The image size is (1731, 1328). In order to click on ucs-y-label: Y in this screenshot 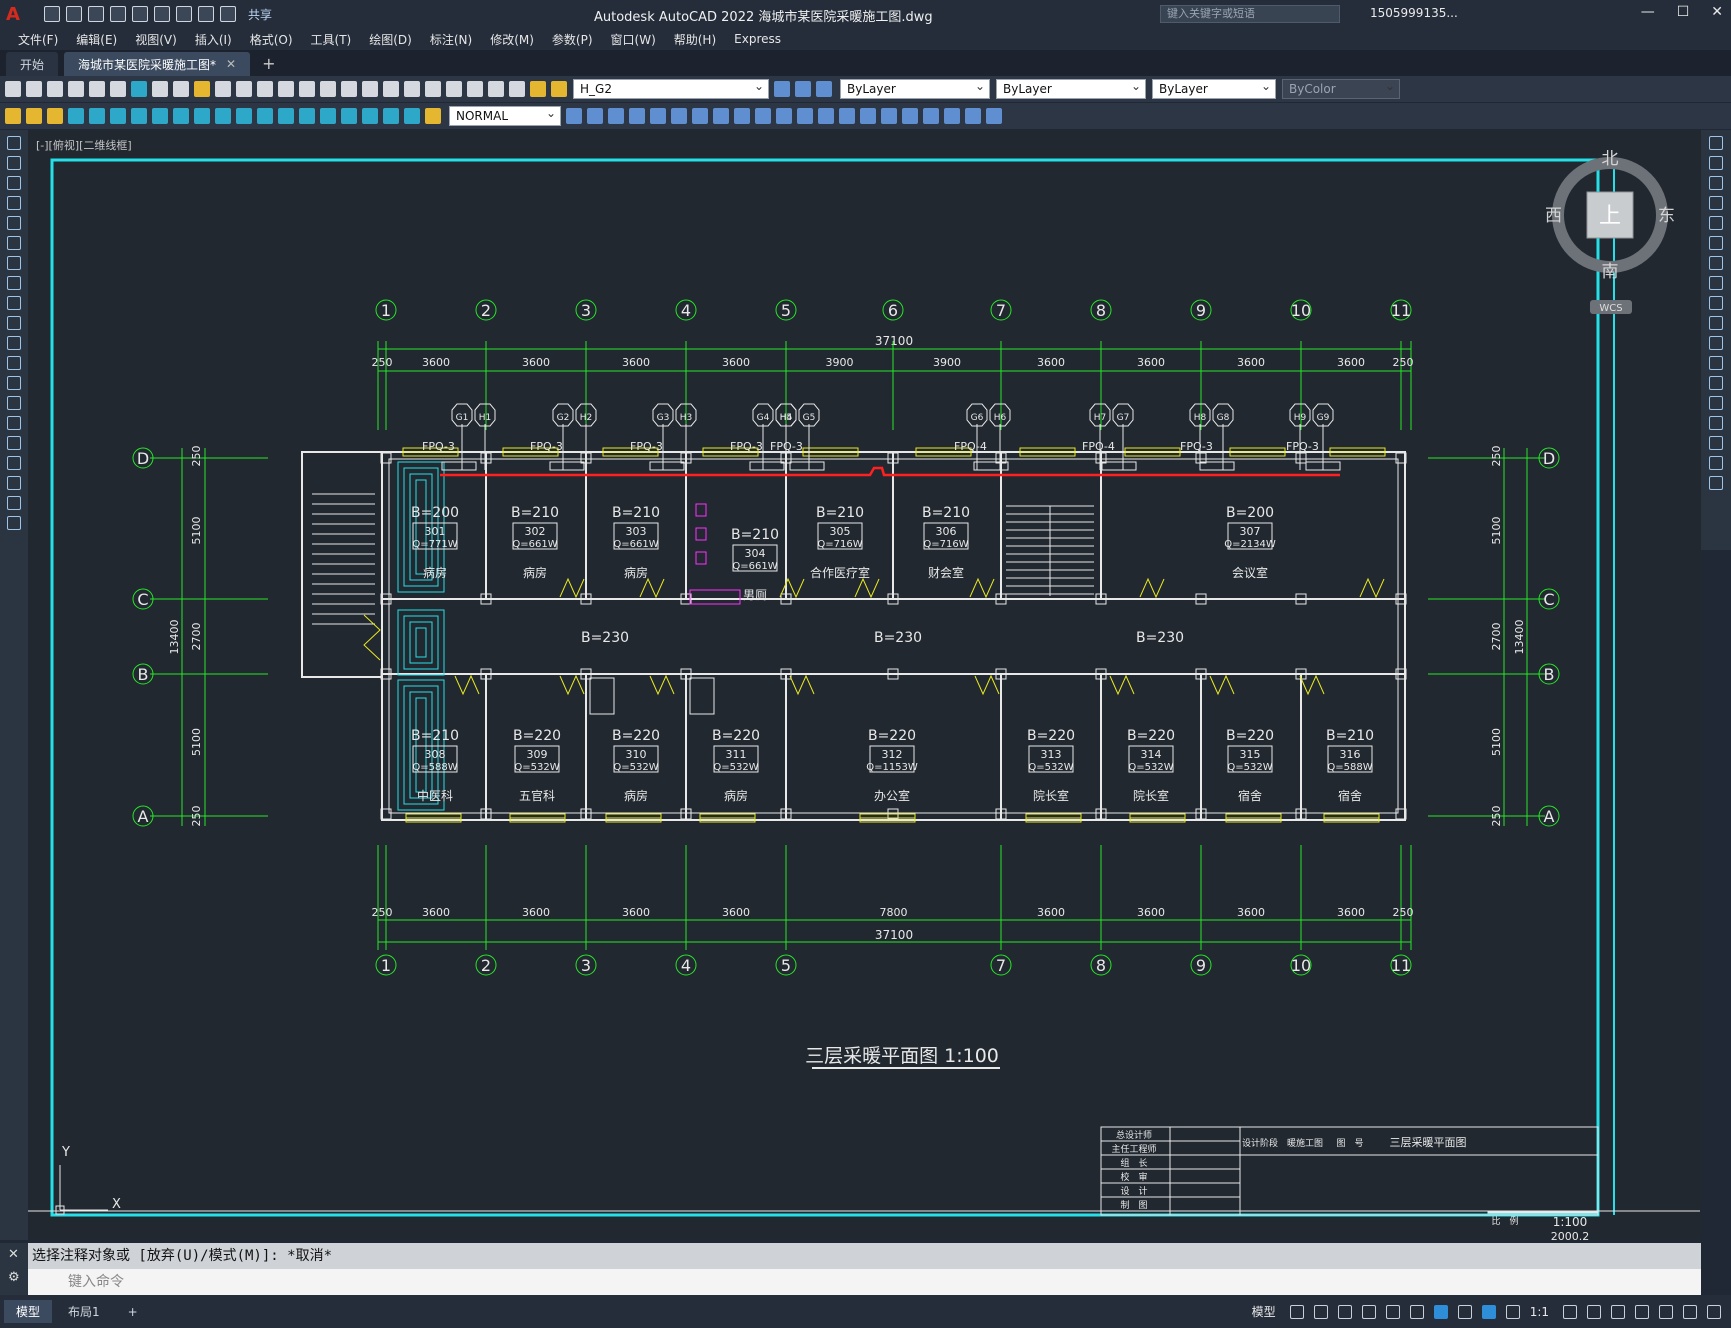, I will do `click(65, 1152)`.